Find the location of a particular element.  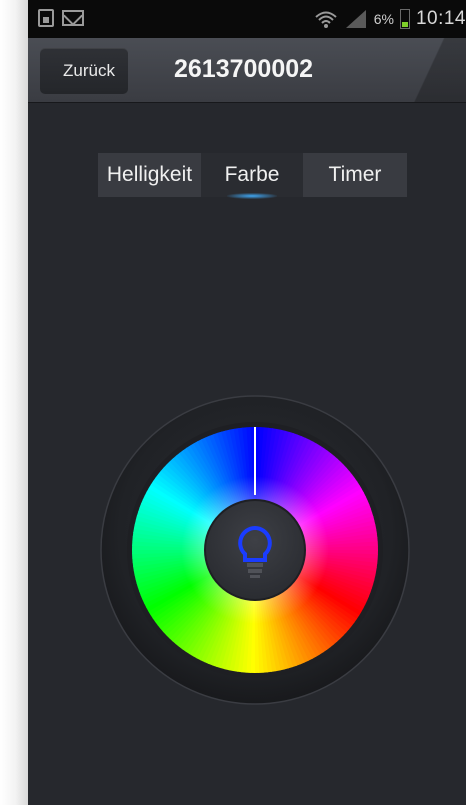

tab-helligkeit: Helligkeit is located at coordinates (149, 175).